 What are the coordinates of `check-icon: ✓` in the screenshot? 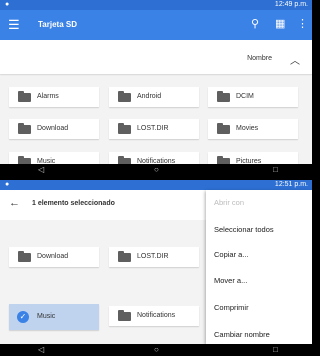 It's located at (23, 317).